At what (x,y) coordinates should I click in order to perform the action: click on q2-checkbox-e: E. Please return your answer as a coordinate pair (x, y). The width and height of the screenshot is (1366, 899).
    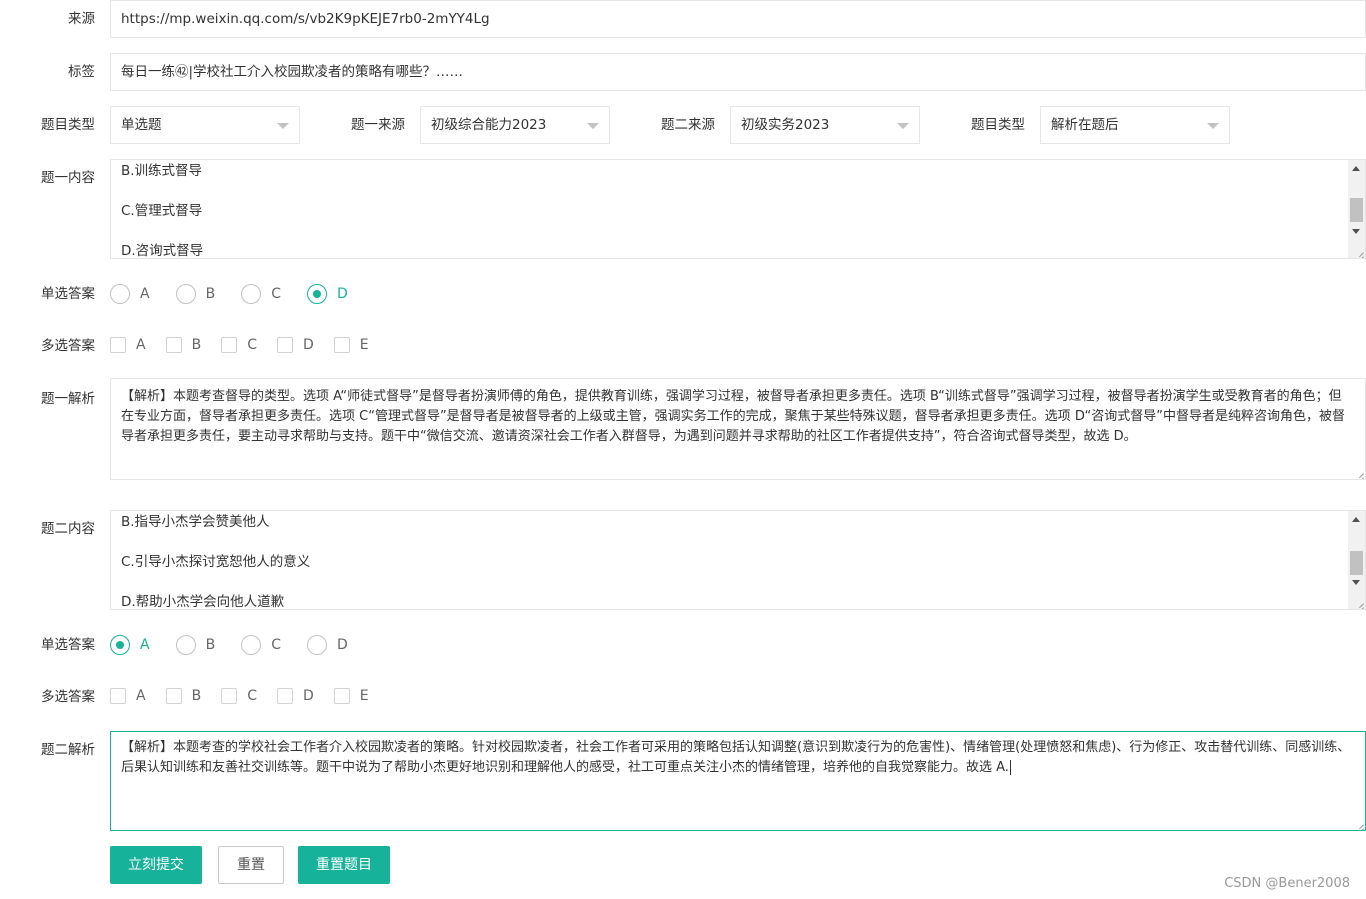
    Looking at the image, I should click on (351, 696).